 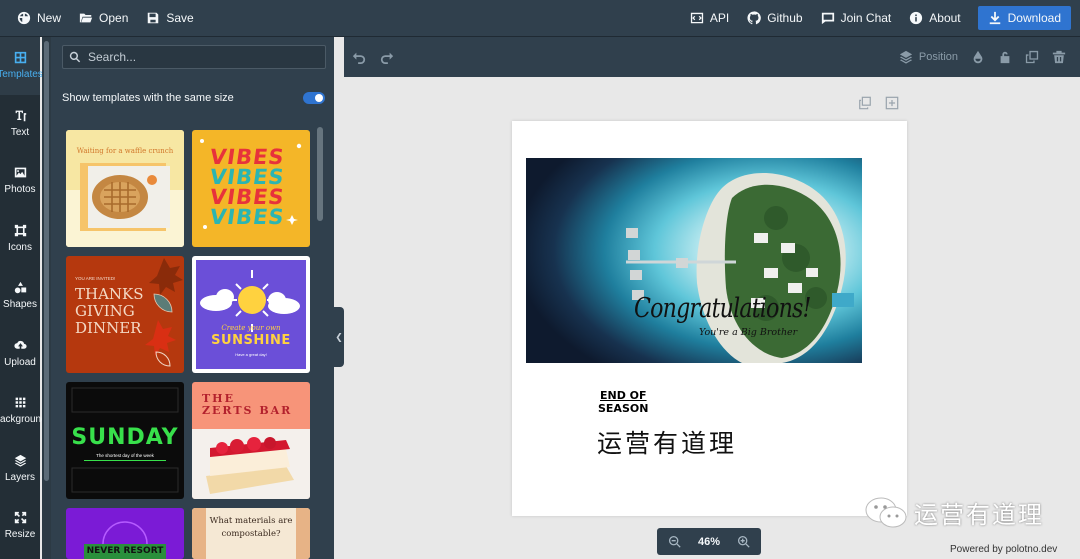 I want to click on rail-item-background: Background, so click(x=23, y=411).